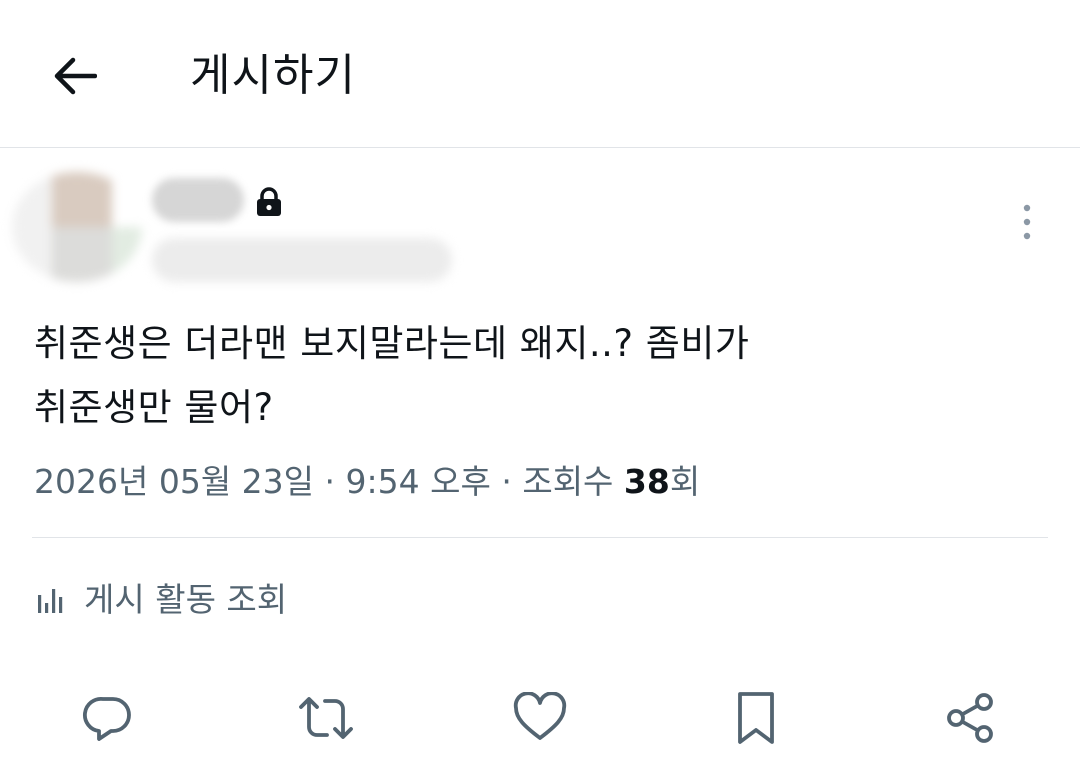 This screenshot has width=1080, height=782. I want to click on views-suffix: 회, so click(685, 481).